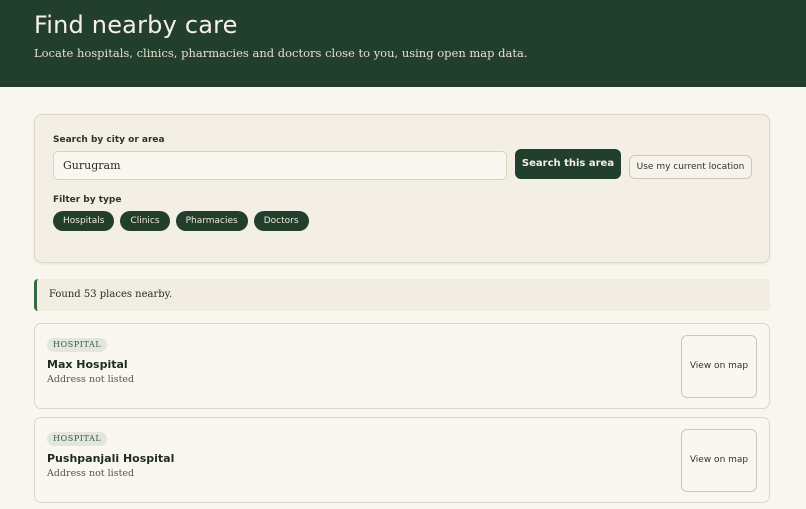 This screenshot has height=509, width=806. What do you see at coordinates (568, 164) in the screenshot?
I see `search-area-button: Search this area` at bounding box center [568, 164].